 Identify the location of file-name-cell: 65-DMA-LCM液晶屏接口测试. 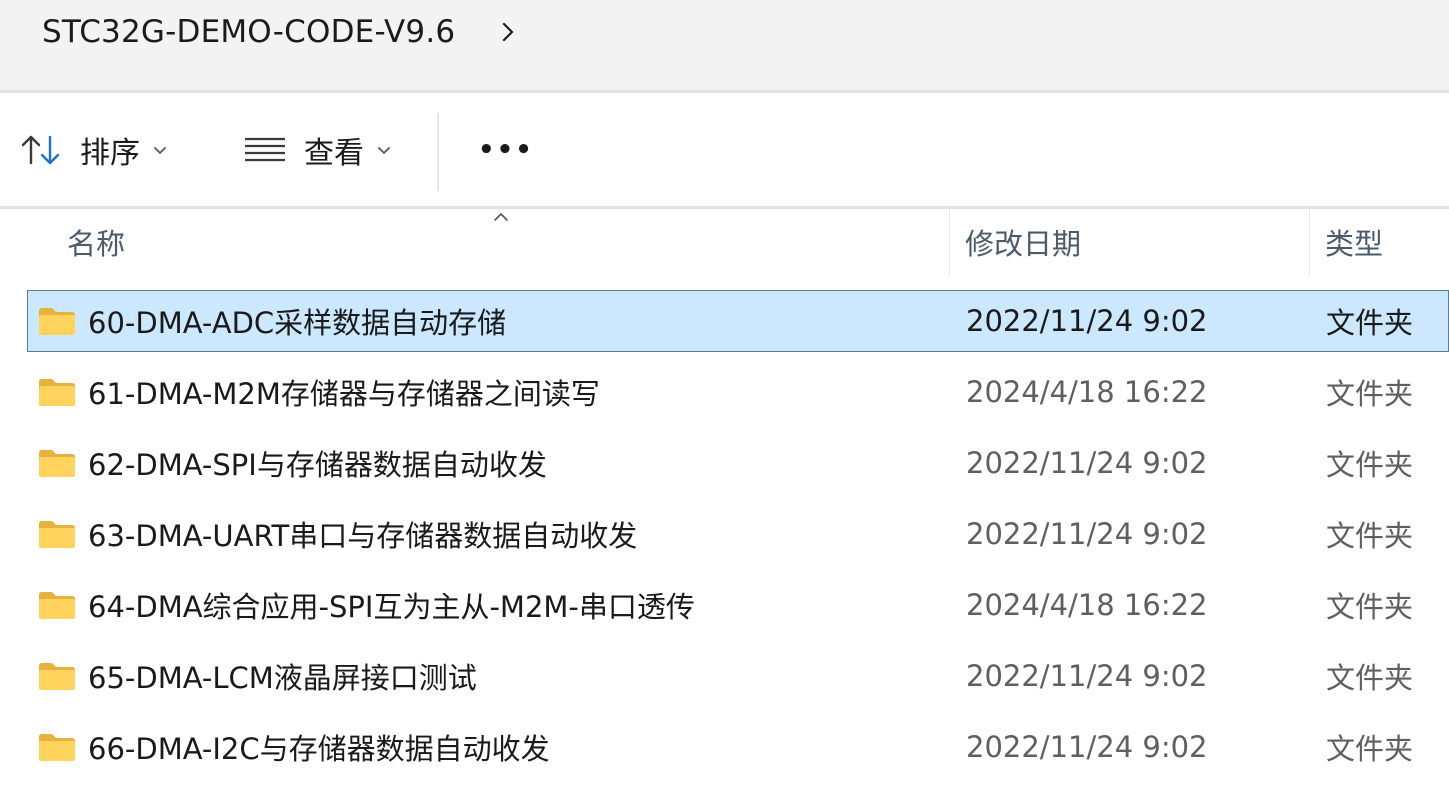
(257, 676).